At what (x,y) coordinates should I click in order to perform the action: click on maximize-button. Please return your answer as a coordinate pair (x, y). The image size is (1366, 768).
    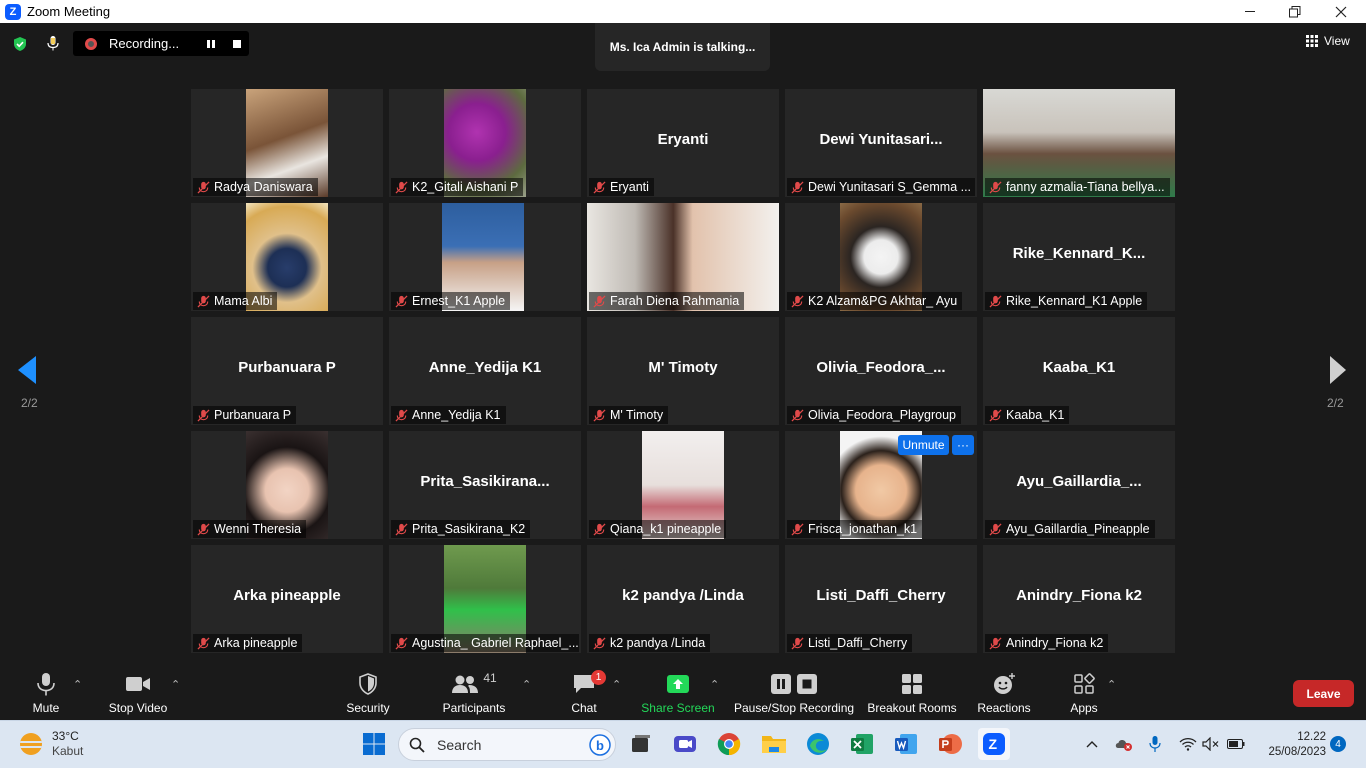
    Looking at the image, I should click on (1295, 11).